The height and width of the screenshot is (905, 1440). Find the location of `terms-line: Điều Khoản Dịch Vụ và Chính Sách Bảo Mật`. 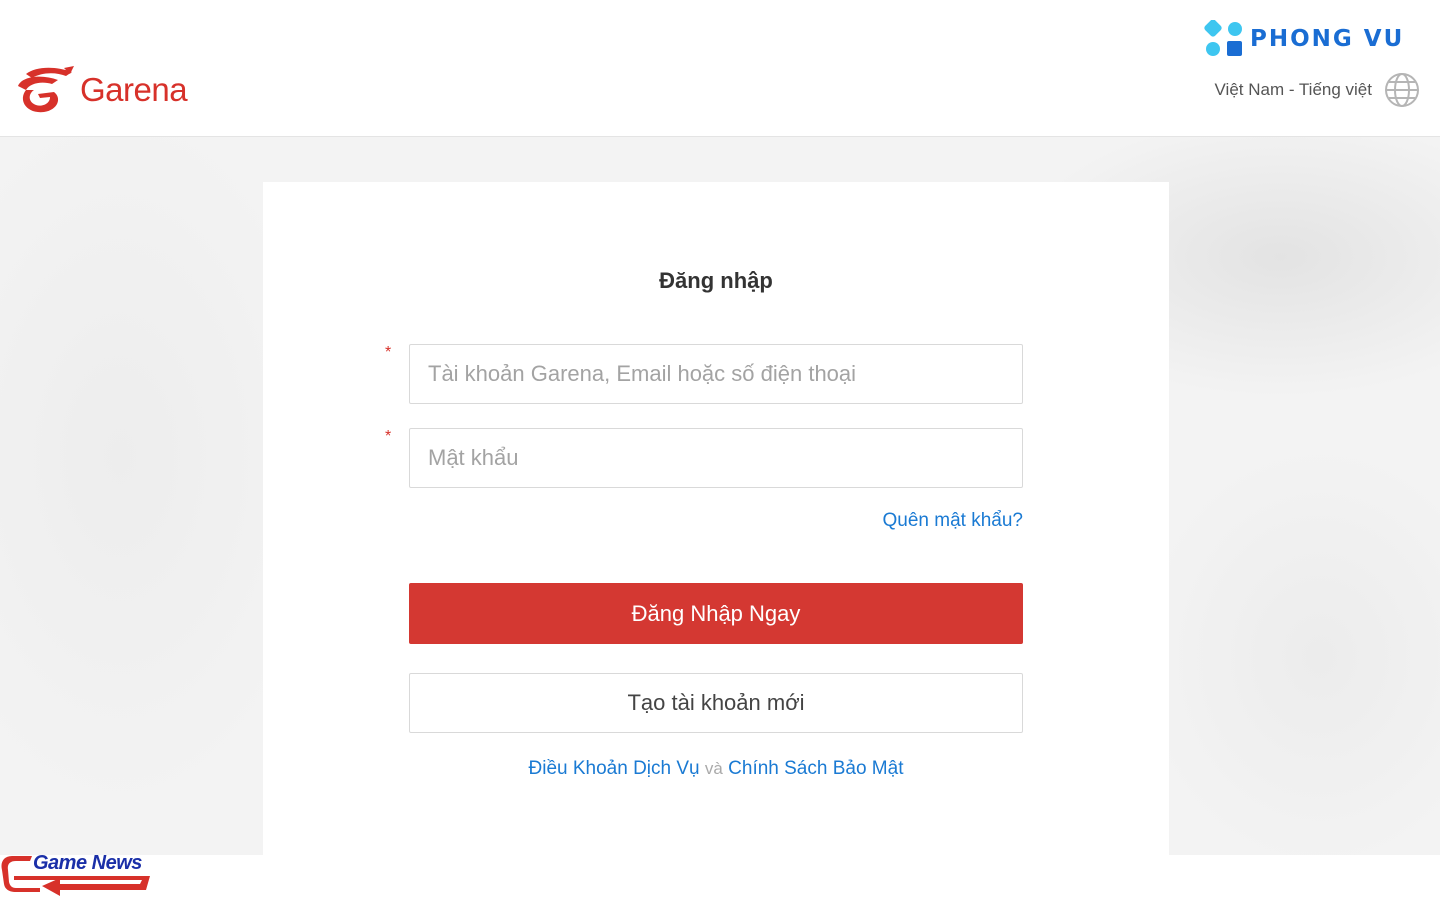

terms-line: Điều Khoản Dịch Vụ và Chính Sách Bảo Mật is located at coordinates (716, 769).